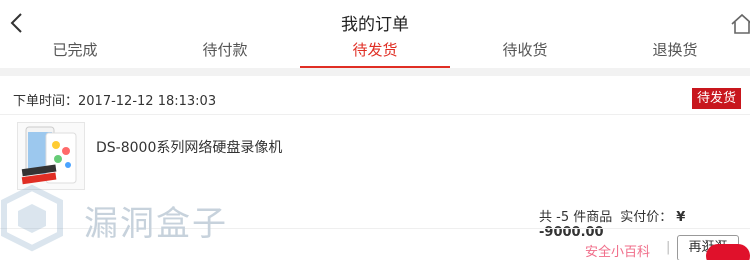 This screenshot has width=750, height=260. Describe the element at coordinates (675, 53) in the screenshot. I see `tab-returns: 退换货` at that location.